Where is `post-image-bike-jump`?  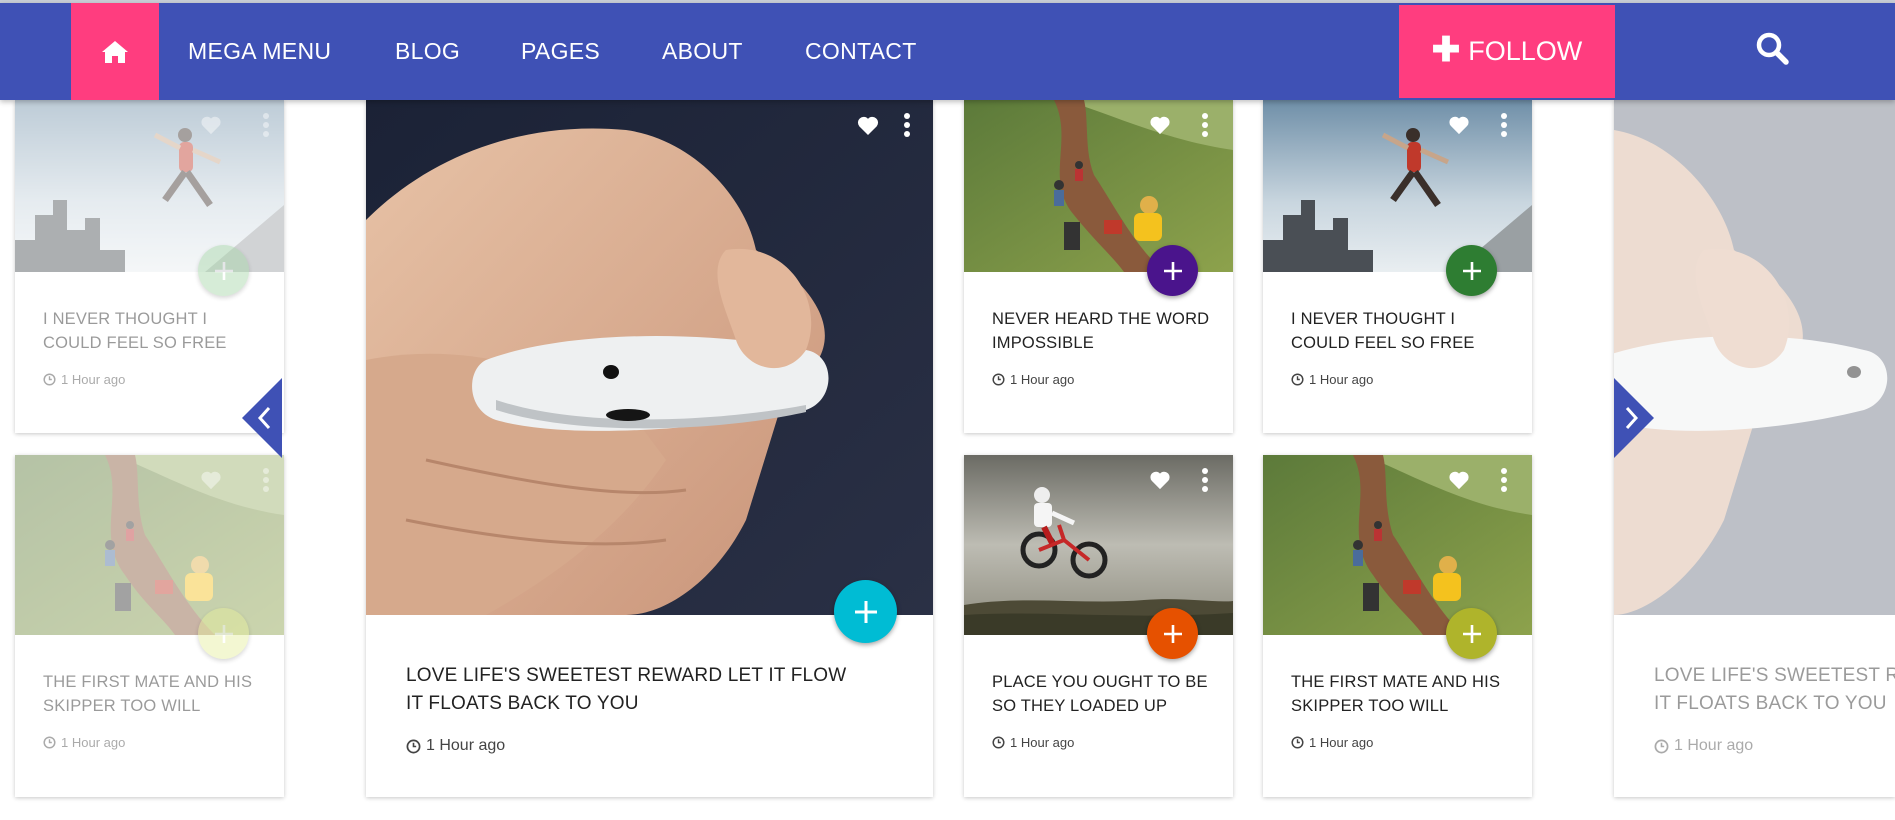 post-image-bike-jump is located at coordinates (1098, 545).